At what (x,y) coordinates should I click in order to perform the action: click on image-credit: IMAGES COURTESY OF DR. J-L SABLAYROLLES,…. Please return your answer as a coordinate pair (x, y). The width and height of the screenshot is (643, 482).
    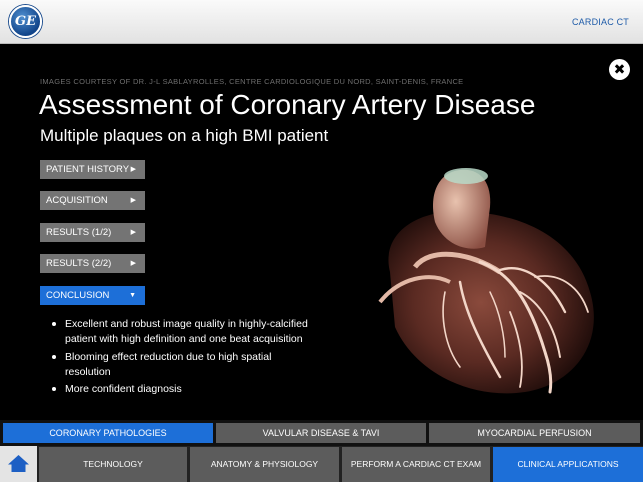
    Looking at the image, I should click on (252, 81).